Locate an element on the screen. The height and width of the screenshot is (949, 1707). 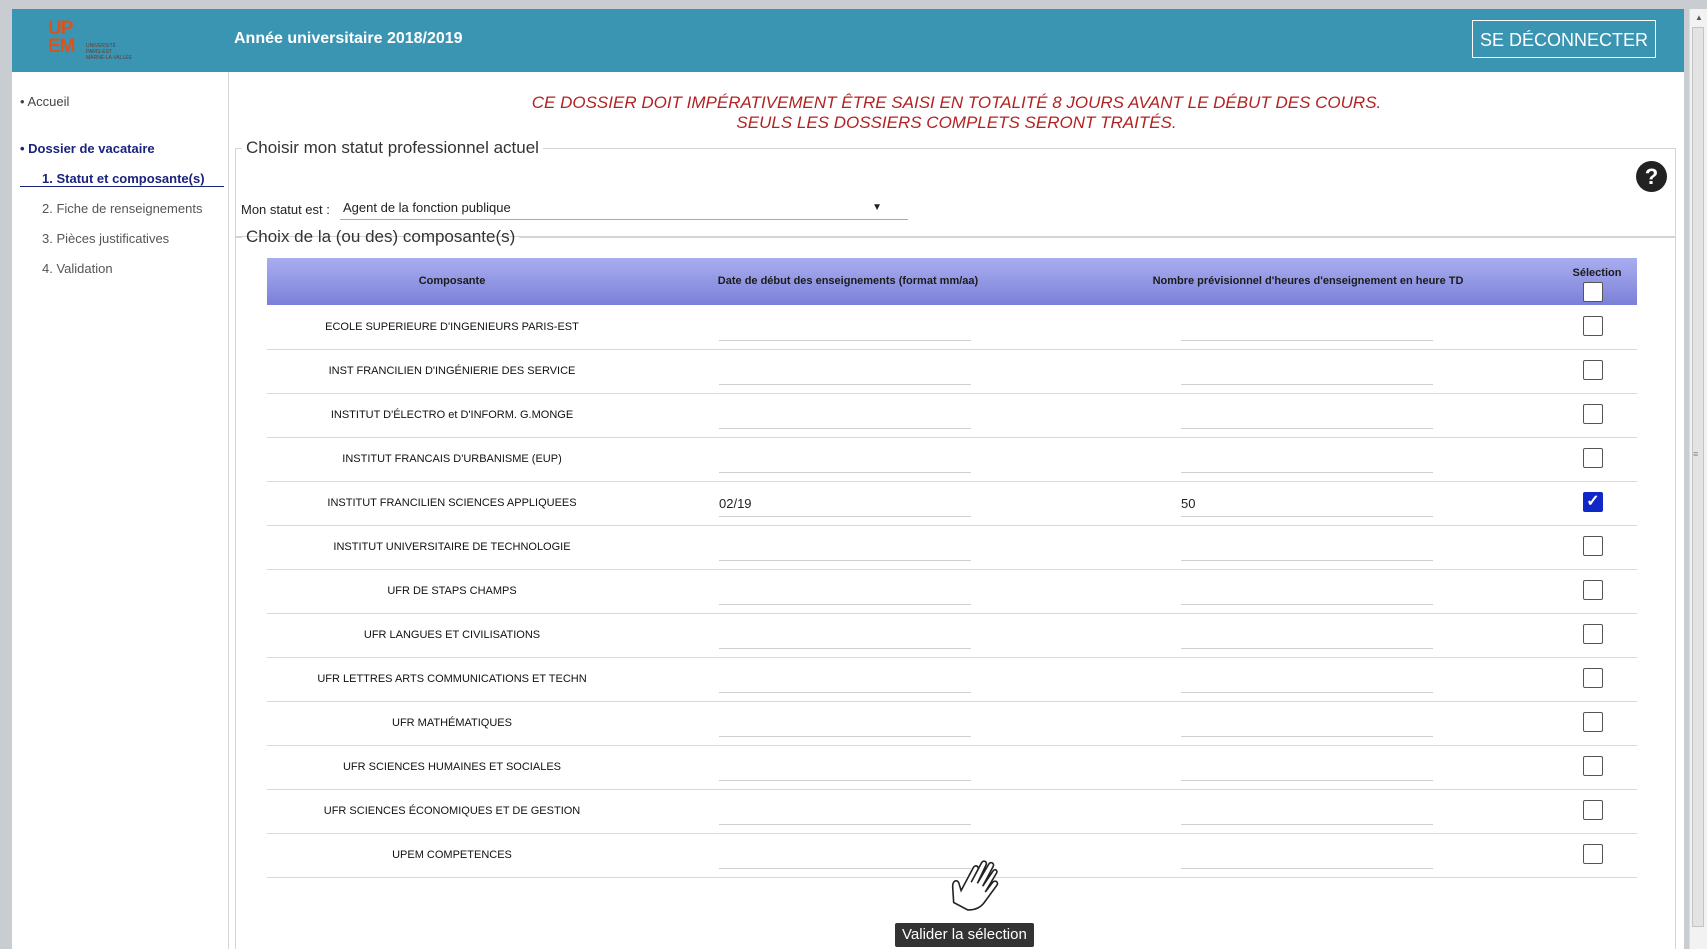
composante-name: INSTITUT FRANCILIEN SCIENCES APPLIQUEES is located at coordinates (452, 503).